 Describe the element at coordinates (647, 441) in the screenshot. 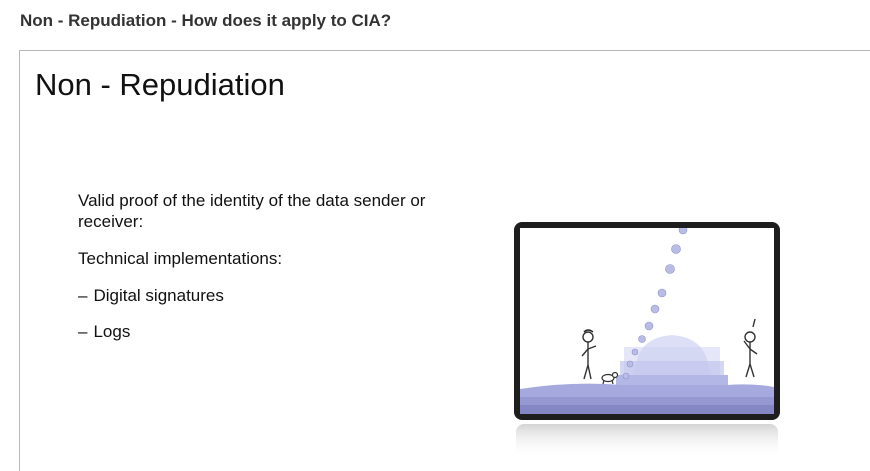

I see `frame-reflection` at that location.